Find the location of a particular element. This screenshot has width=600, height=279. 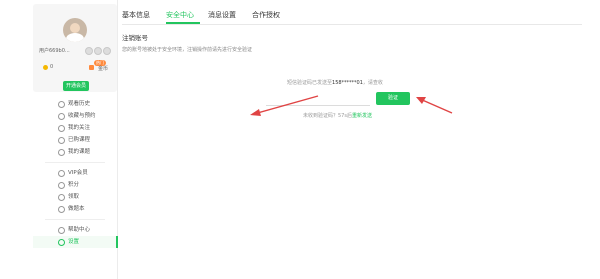

arrow-to-verify-button is located at coordinates (434, 105).